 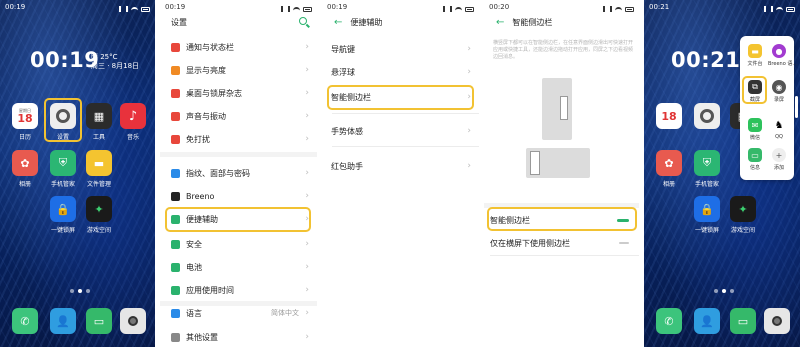 What do you see at coordinates (214, 93) in the screenshot?
I see `item-label: 桌面与锁屏杂志` at bounding box center [214, 93].